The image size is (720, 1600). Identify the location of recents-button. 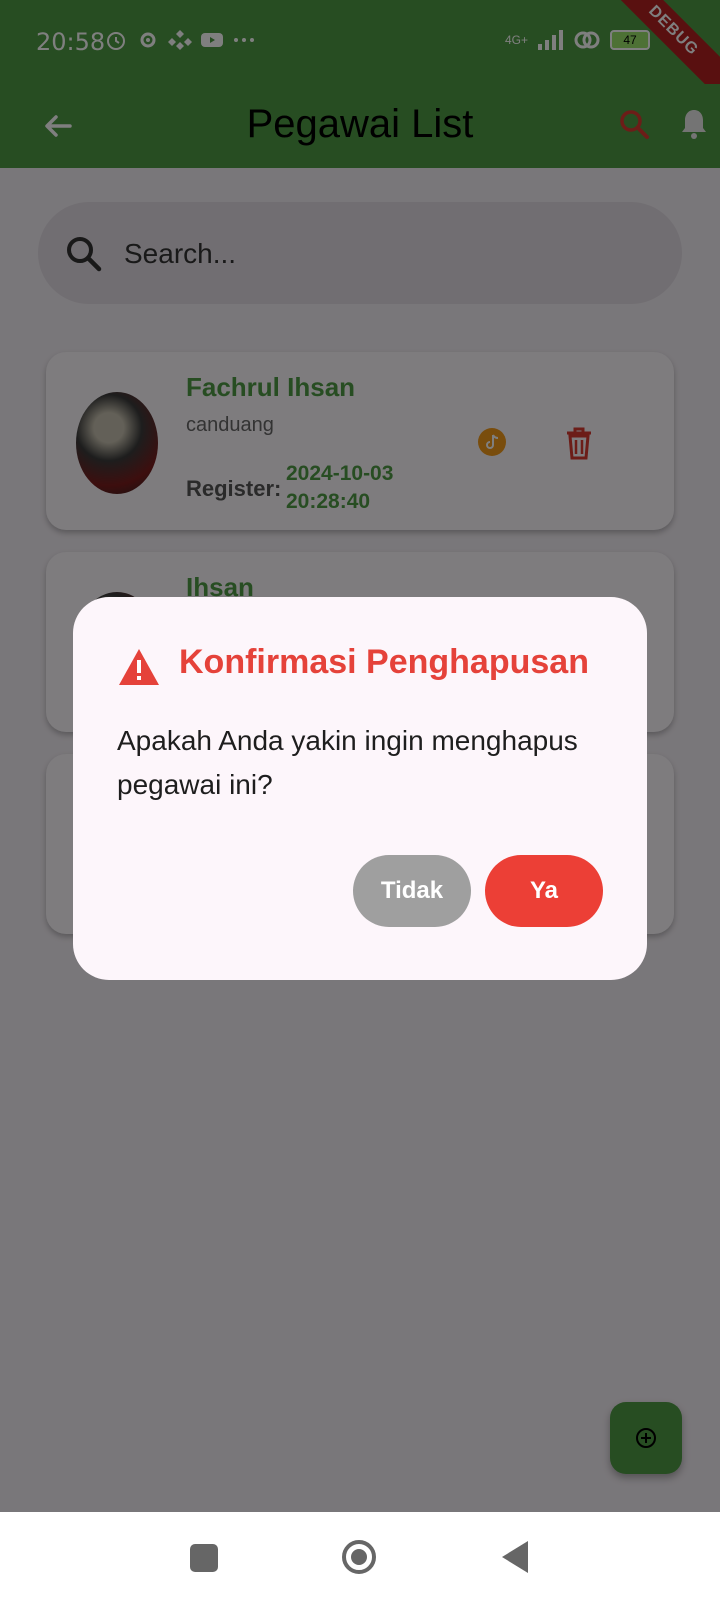
(204, 1558).